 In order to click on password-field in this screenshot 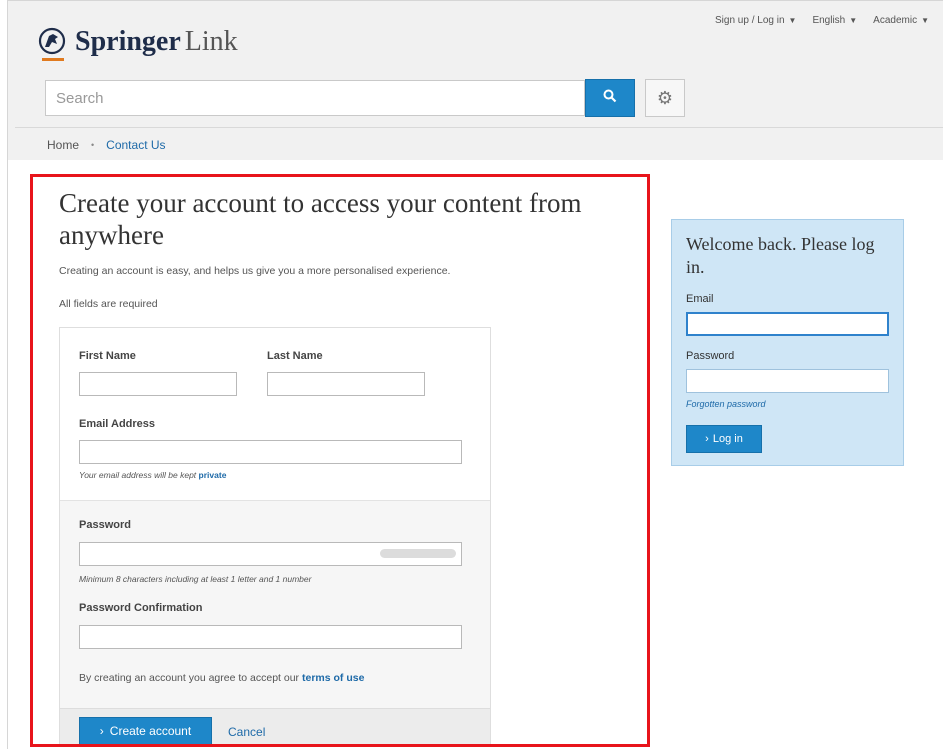, I will do `click(270, 554)`.